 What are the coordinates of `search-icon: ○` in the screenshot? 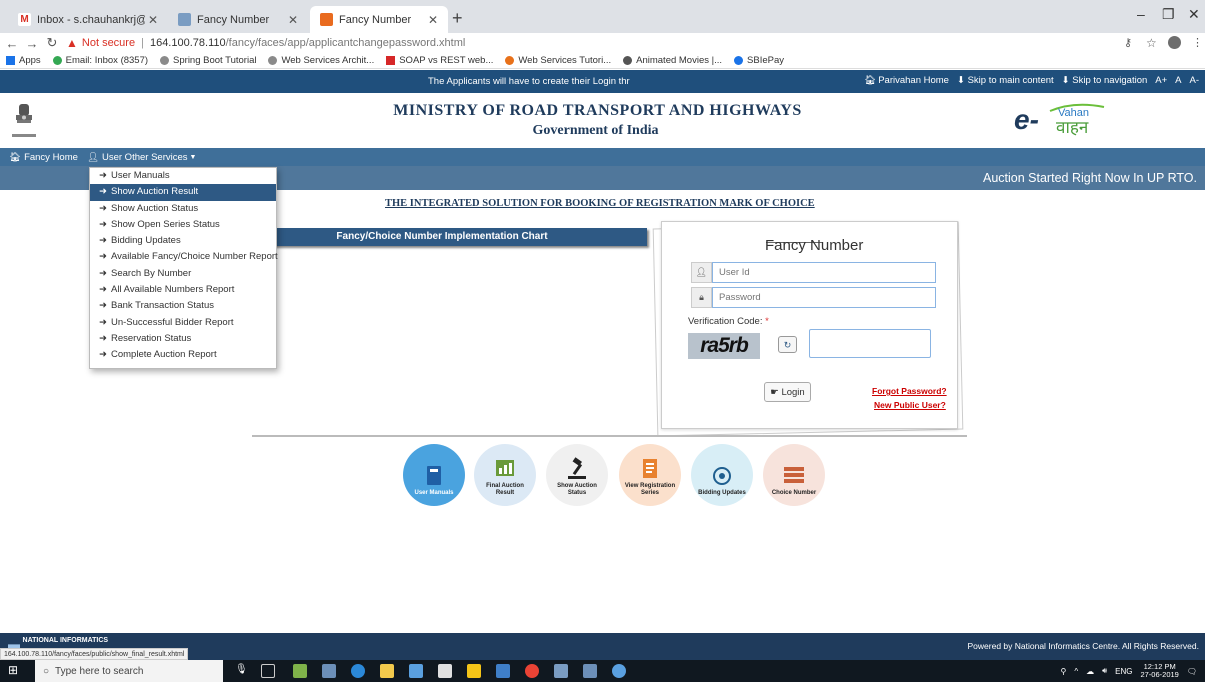 It's located at (46, 671).